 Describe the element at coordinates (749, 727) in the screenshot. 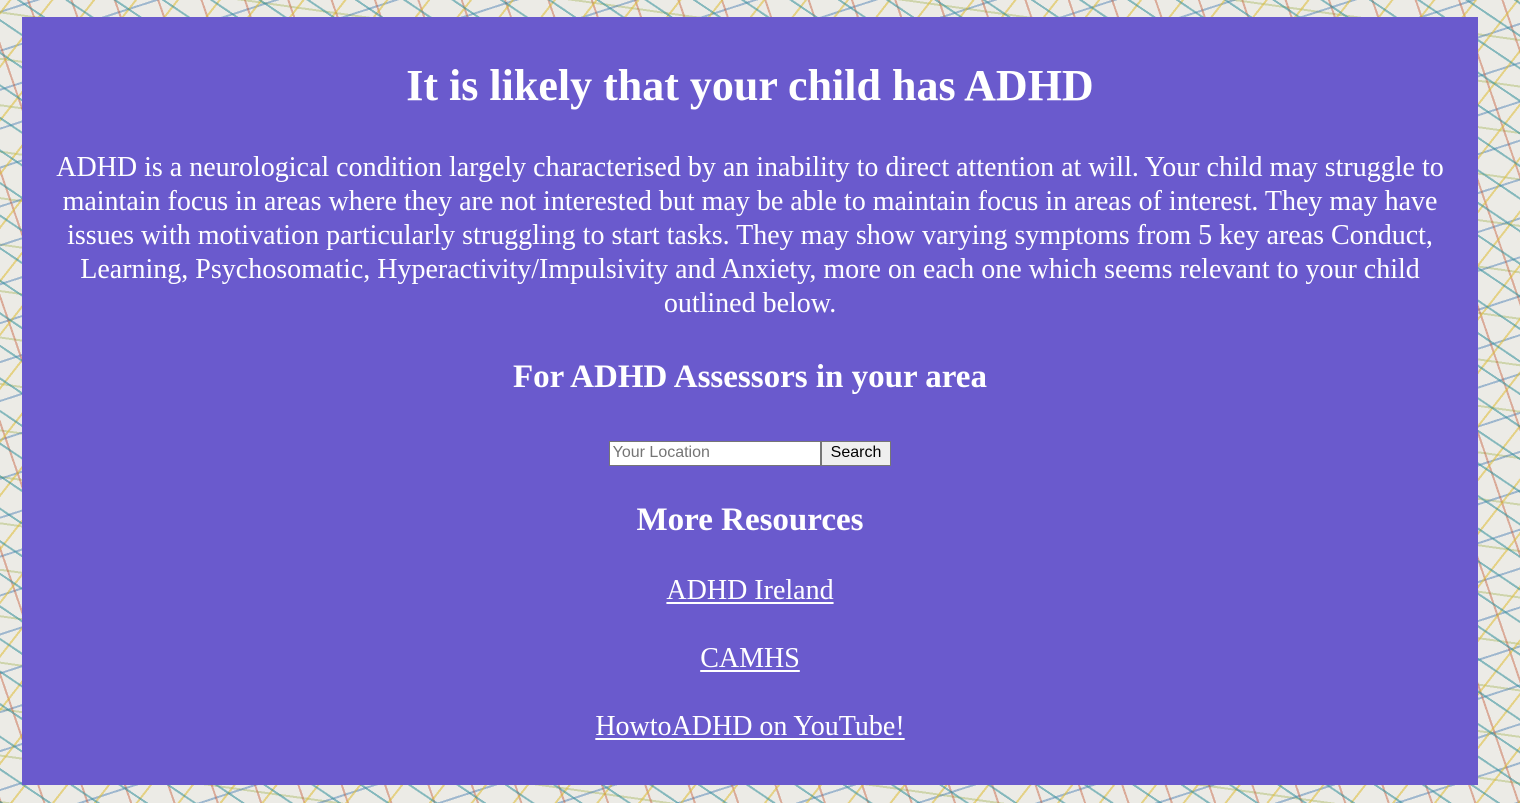

I see `link-howtoadhd-youtube: HowtoADHD on YouTube!` at that location.